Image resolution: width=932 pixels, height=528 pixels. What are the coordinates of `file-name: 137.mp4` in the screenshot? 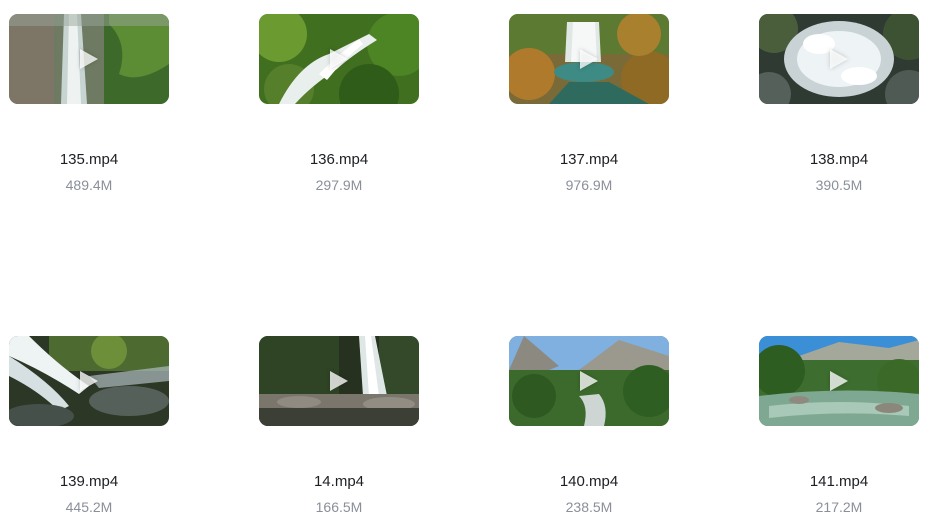 It's located at (589, 159).